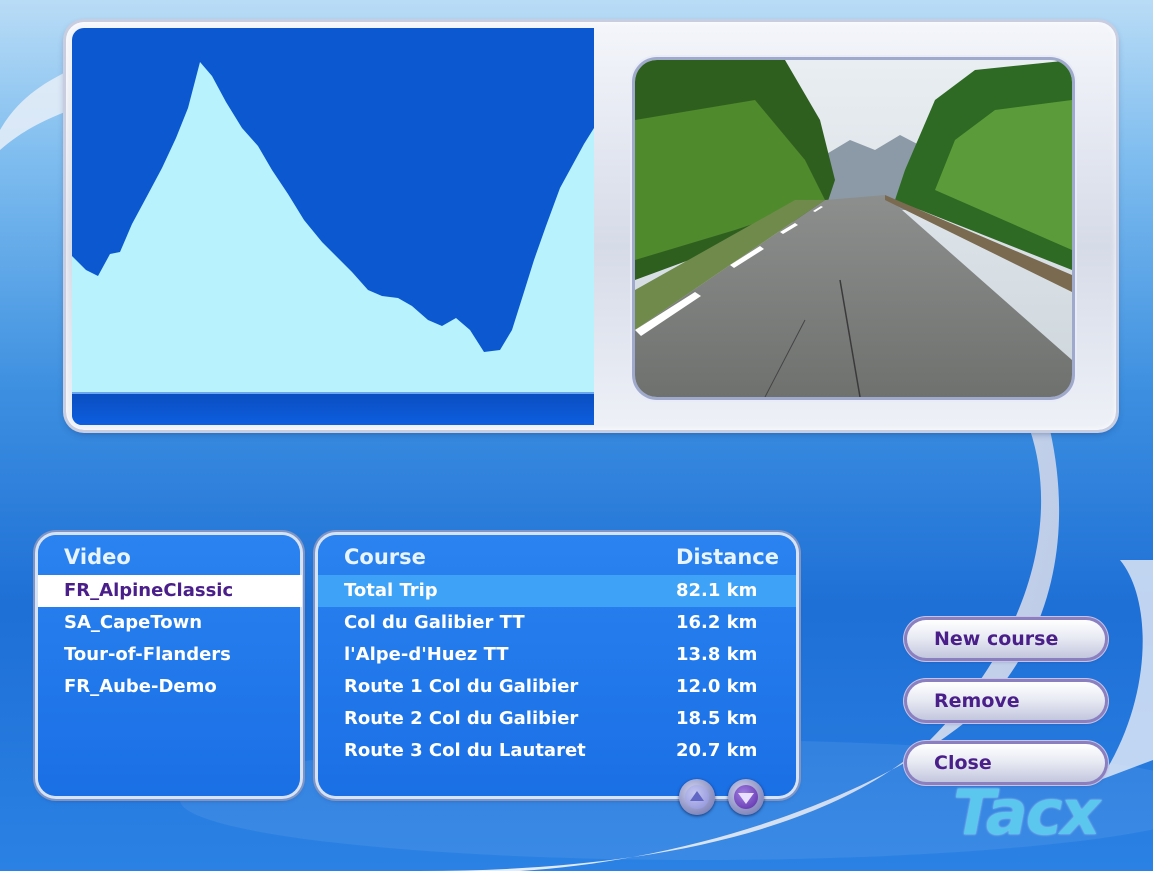  Describe the element at coordinates (385, 557) in the screenshot. I see `course-column-header: Course` at that location.